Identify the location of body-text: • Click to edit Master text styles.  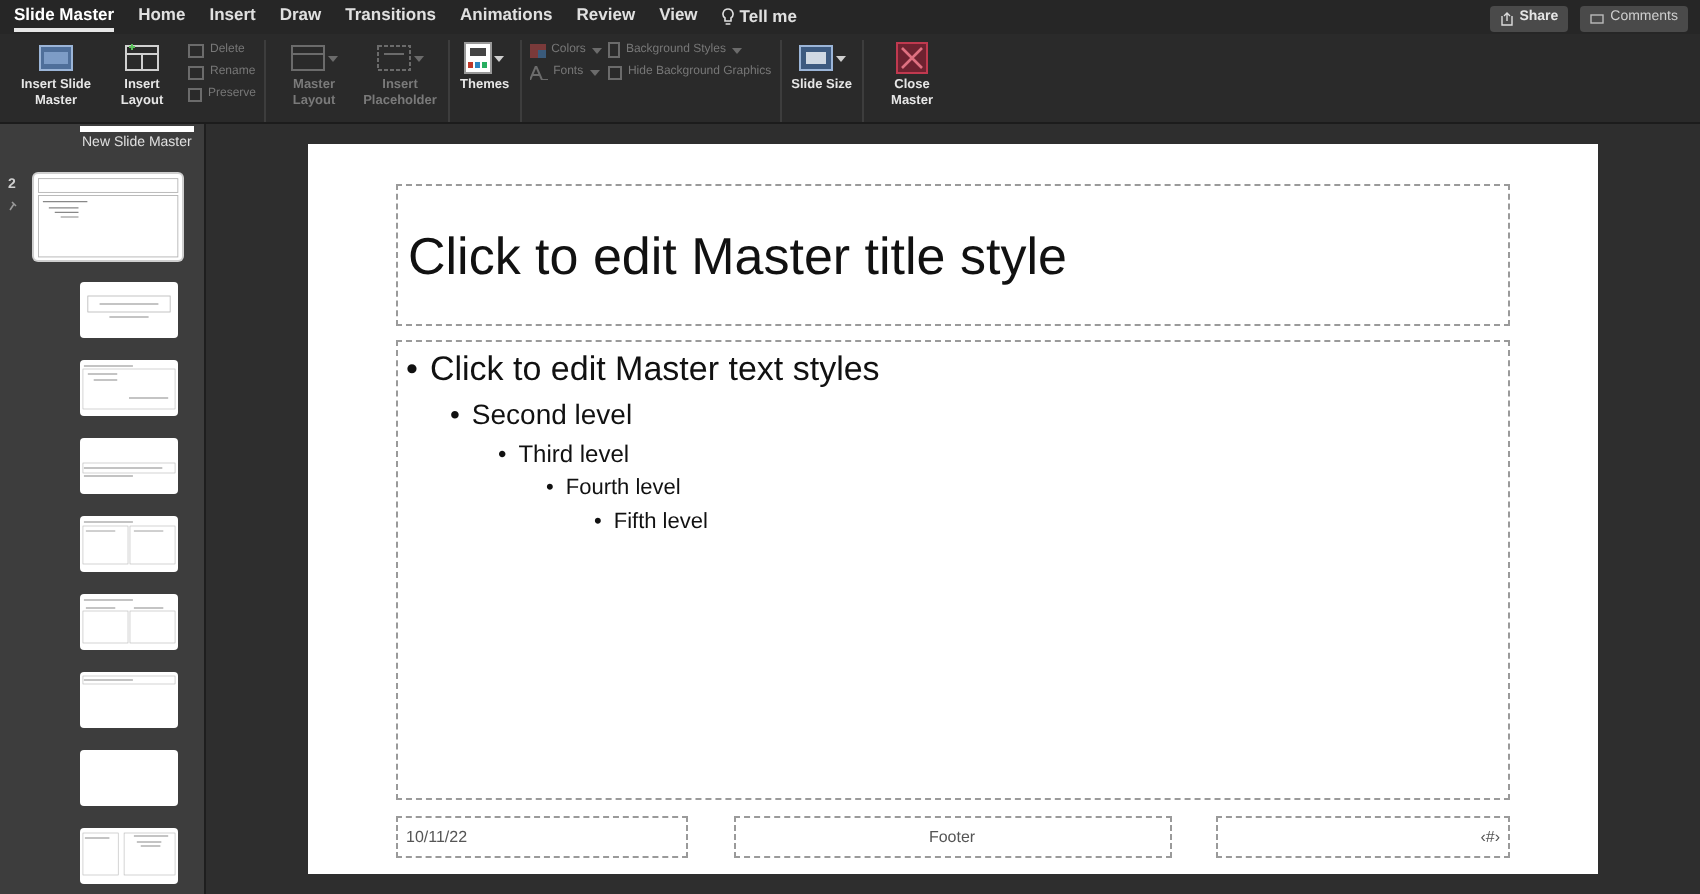
(643, 370).